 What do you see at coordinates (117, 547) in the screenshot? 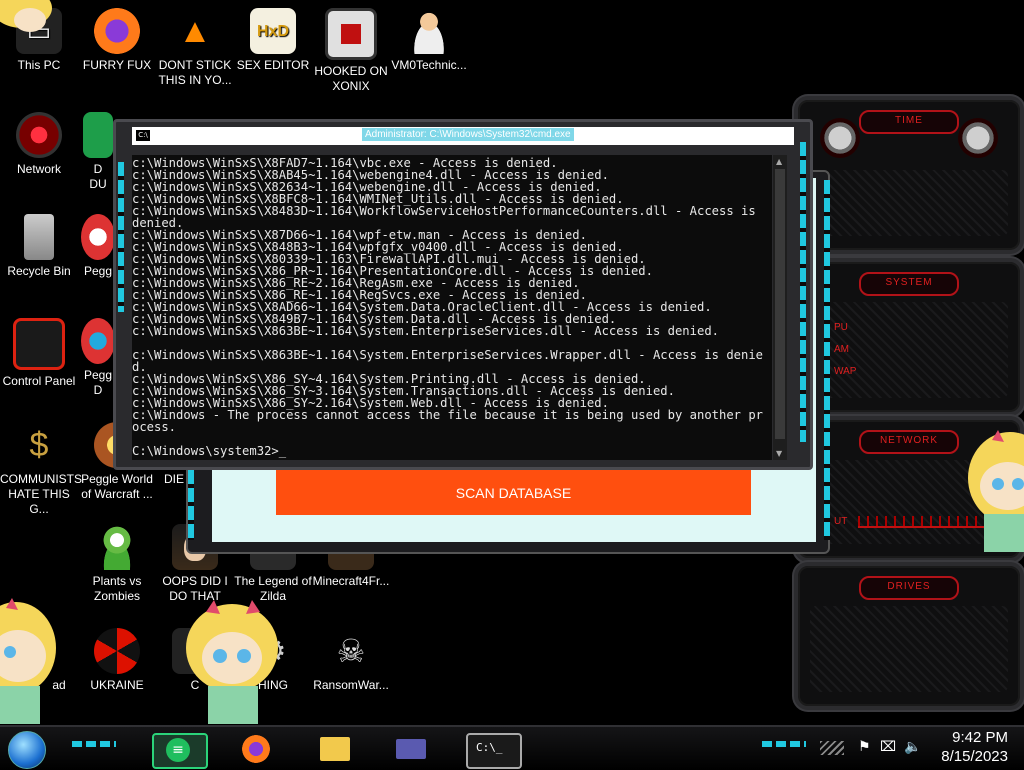
I see `plant-flower-icon` at bounding box center [117, 547].